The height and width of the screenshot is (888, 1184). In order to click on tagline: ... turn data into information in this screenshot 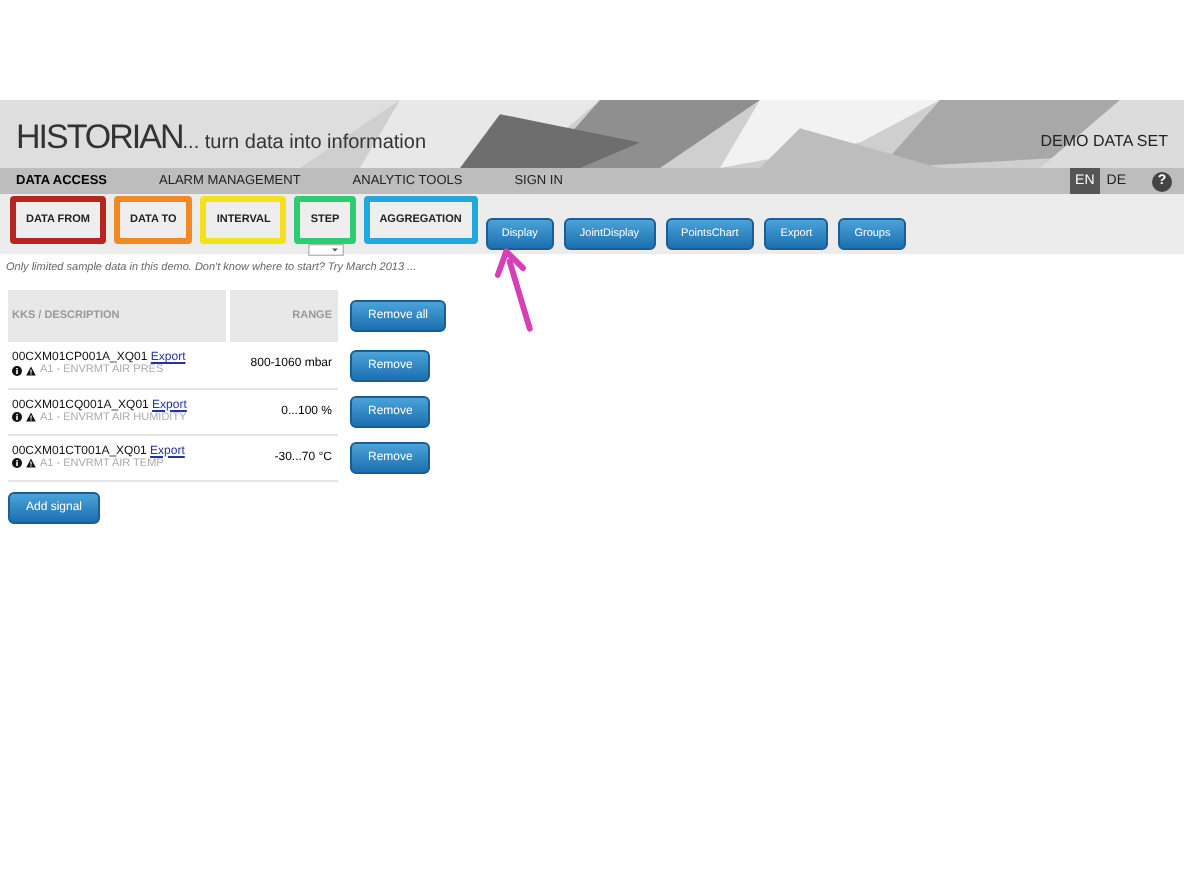, I will do `click(304, 143)`.